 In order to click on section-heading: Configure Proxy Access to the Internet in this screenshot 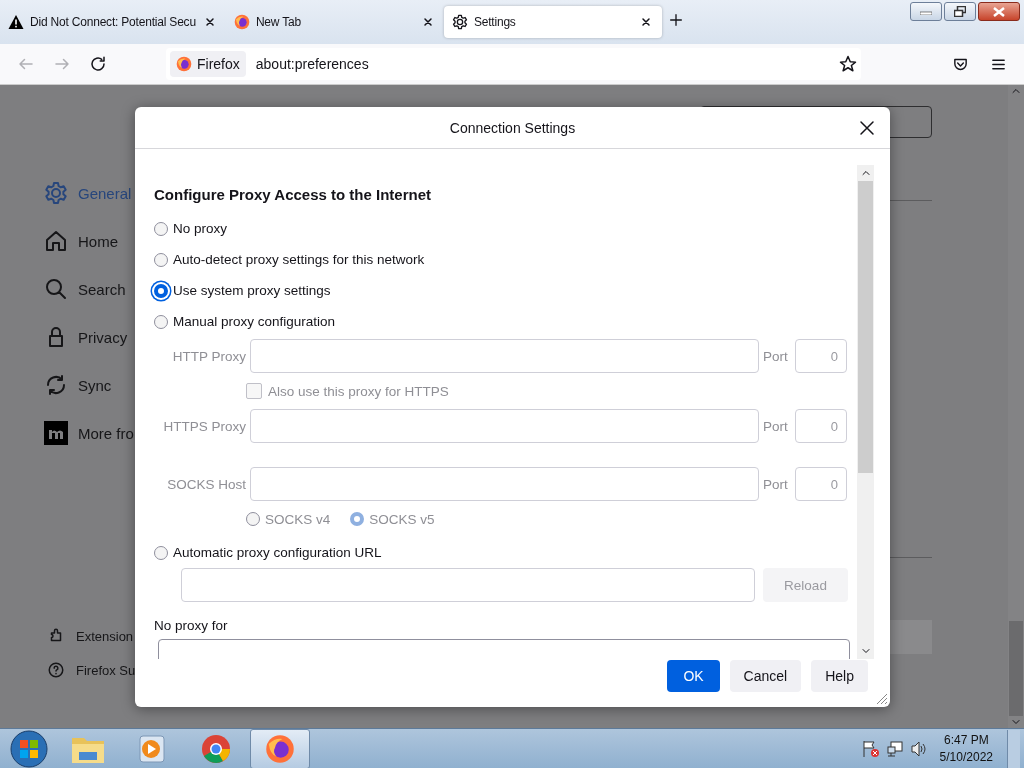, I will do `click(293, 194)`.